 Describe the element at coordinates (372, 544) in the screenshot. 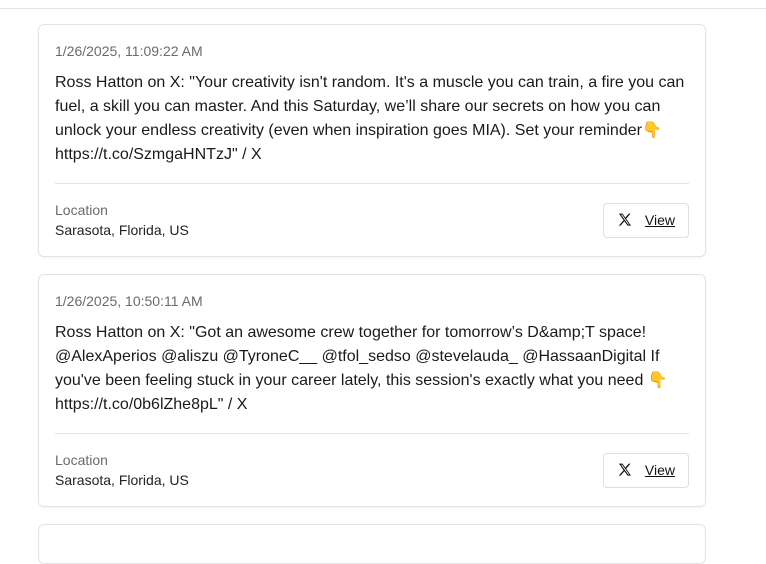

I see `post-card` at that location.